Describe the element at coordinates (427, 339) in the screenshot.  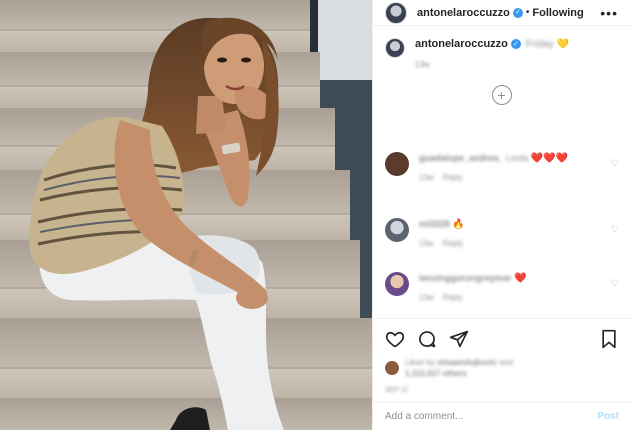
I see `comment-bubble-icon` at that location.